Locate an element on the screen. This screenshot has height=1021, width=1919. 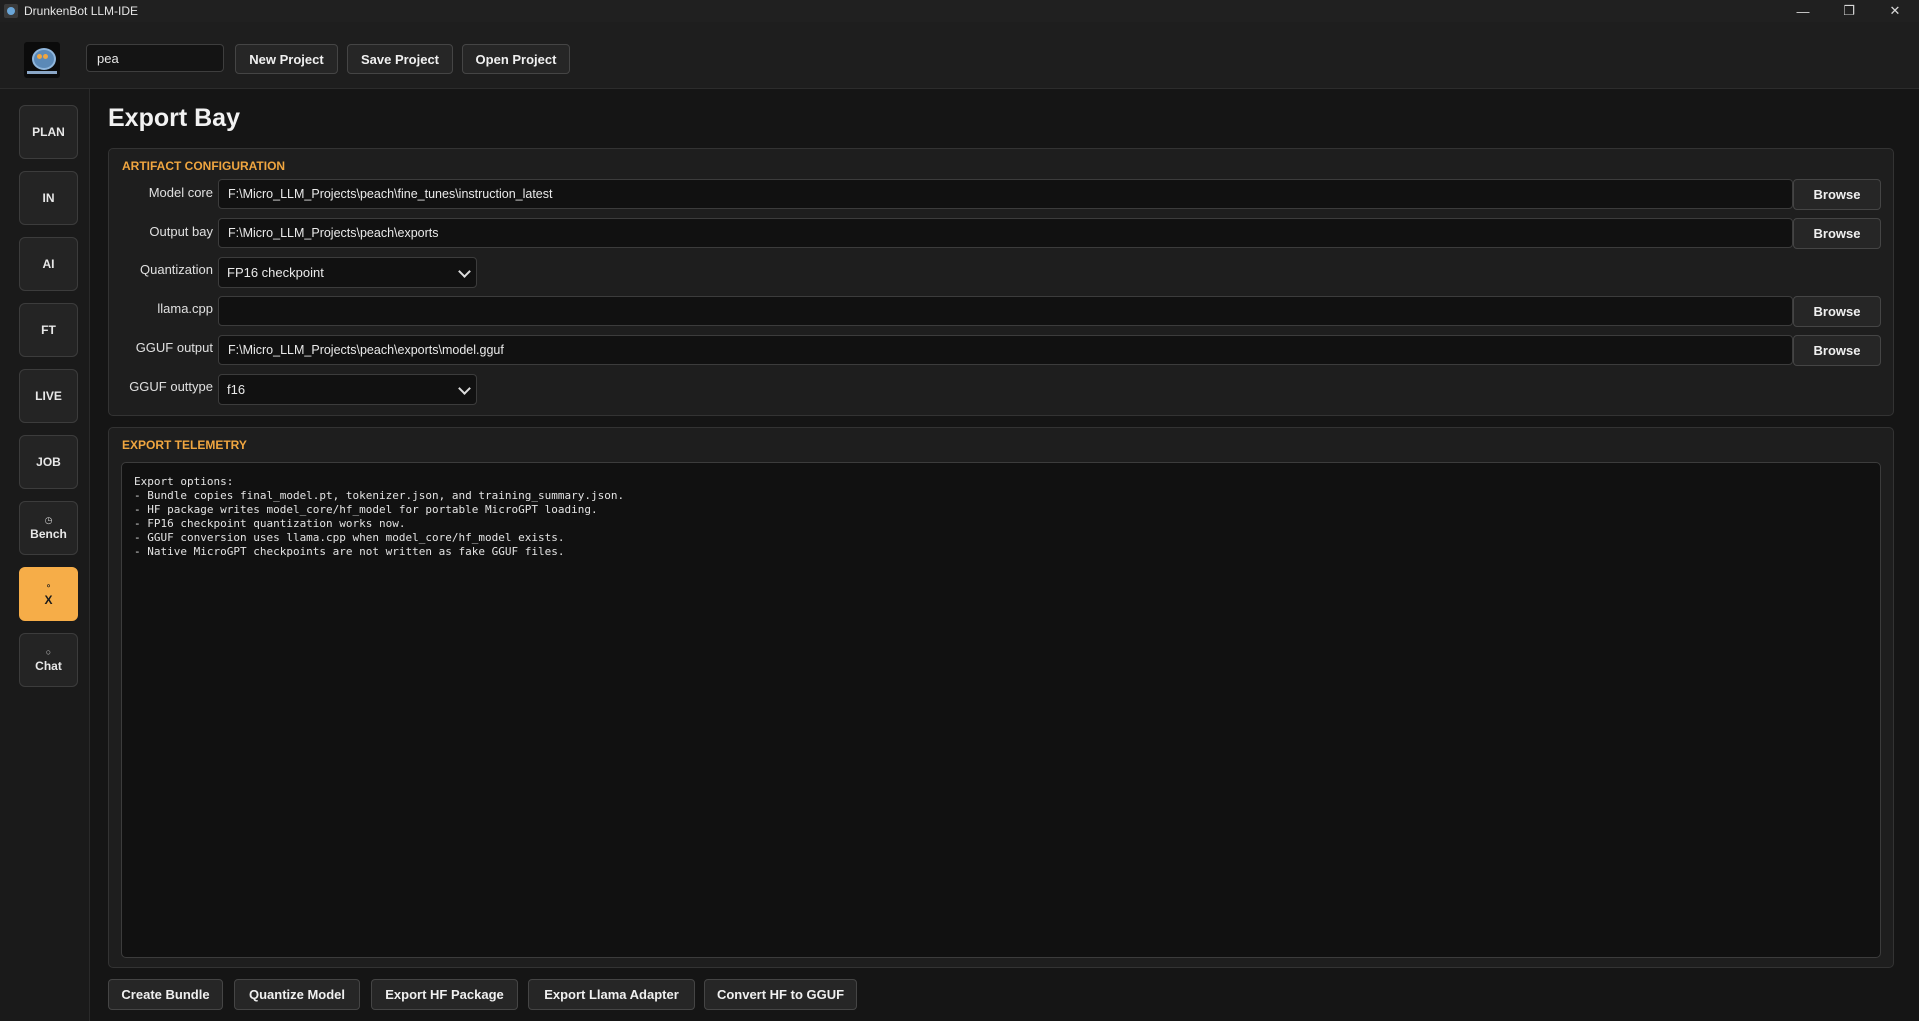
window-title: DrunkenBot LLM-IDE is located at coordinates (81, 11).